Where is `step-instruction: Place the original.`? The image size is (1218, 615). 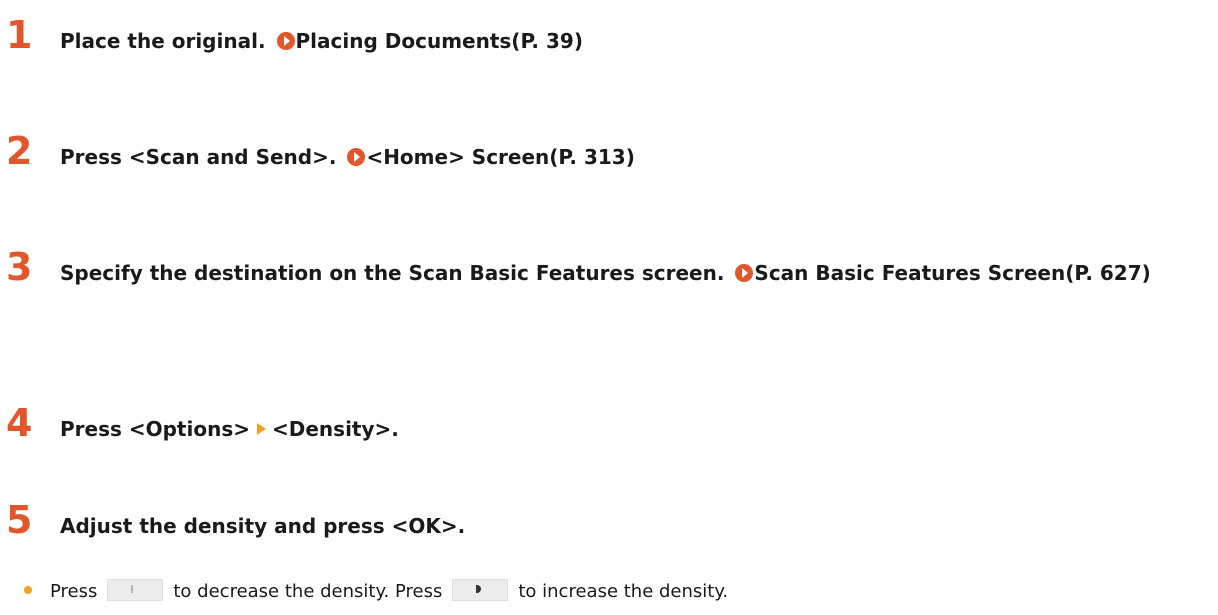
step-instruction: Place the original. is located at coordinates (163, 41).